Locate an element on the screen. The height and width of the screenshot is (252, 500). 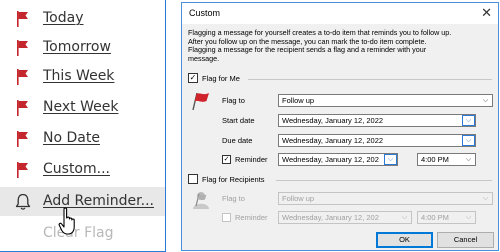
flag-to-value: Follow up is located at coordinates (298, 100).